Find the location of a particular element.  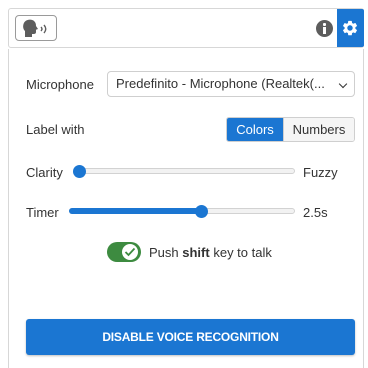

clarity-value-label: Fuzzy is located at coordinates (320, 172).